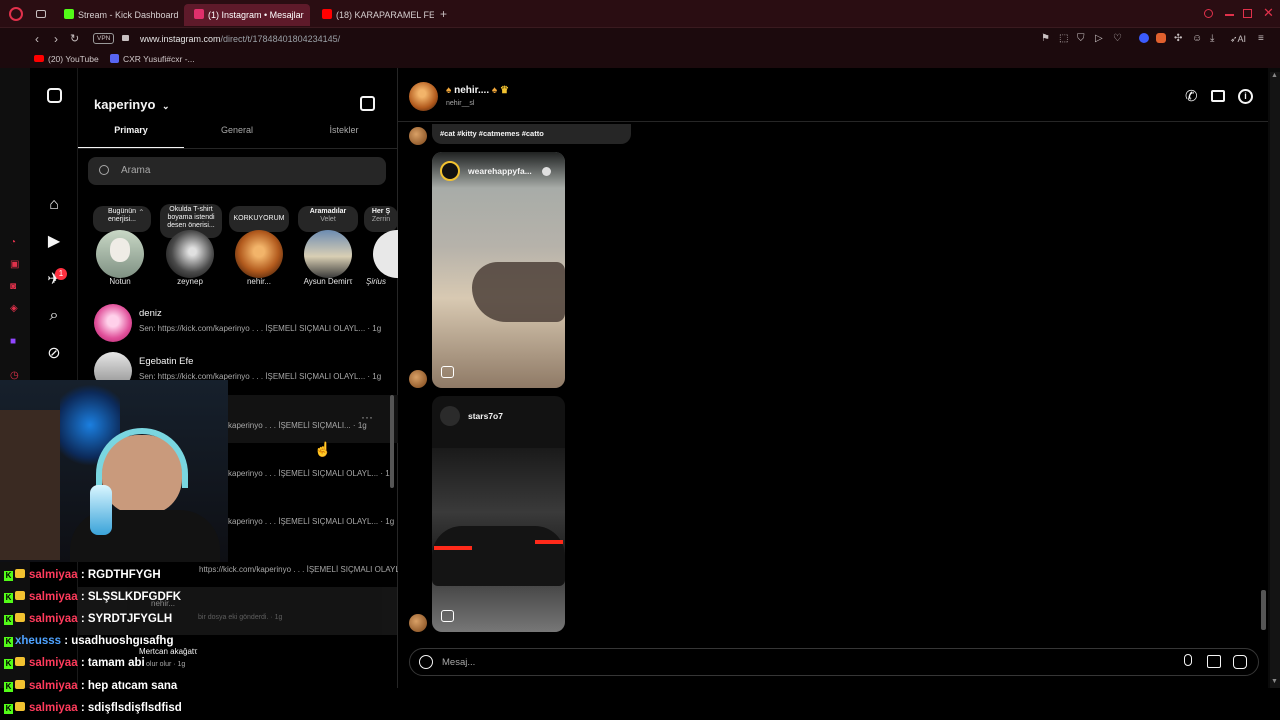 This screenshot has width=1280, height=720. I want to click on image-icon, so click(1214, 661).